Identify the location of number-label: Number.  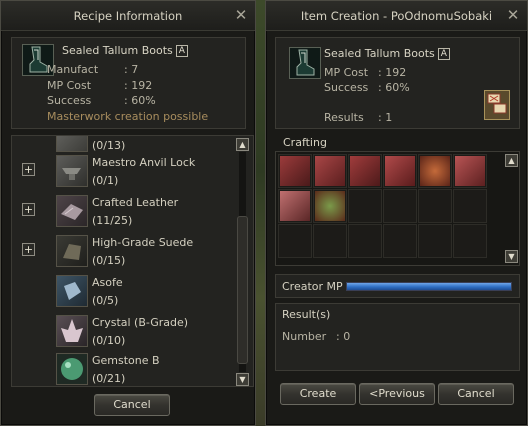
(304, 336).